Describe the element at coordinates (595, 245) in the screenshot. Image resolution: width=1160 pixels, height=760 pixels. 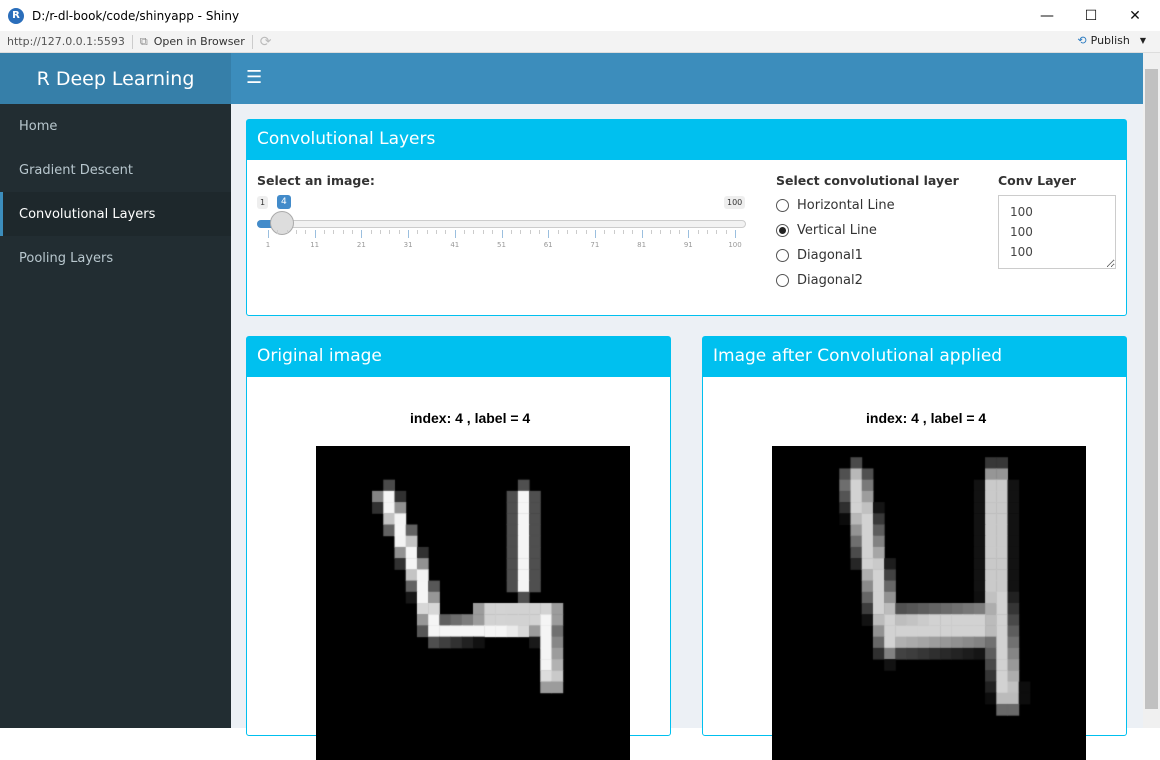
I see `tick-label: 71` at that location.